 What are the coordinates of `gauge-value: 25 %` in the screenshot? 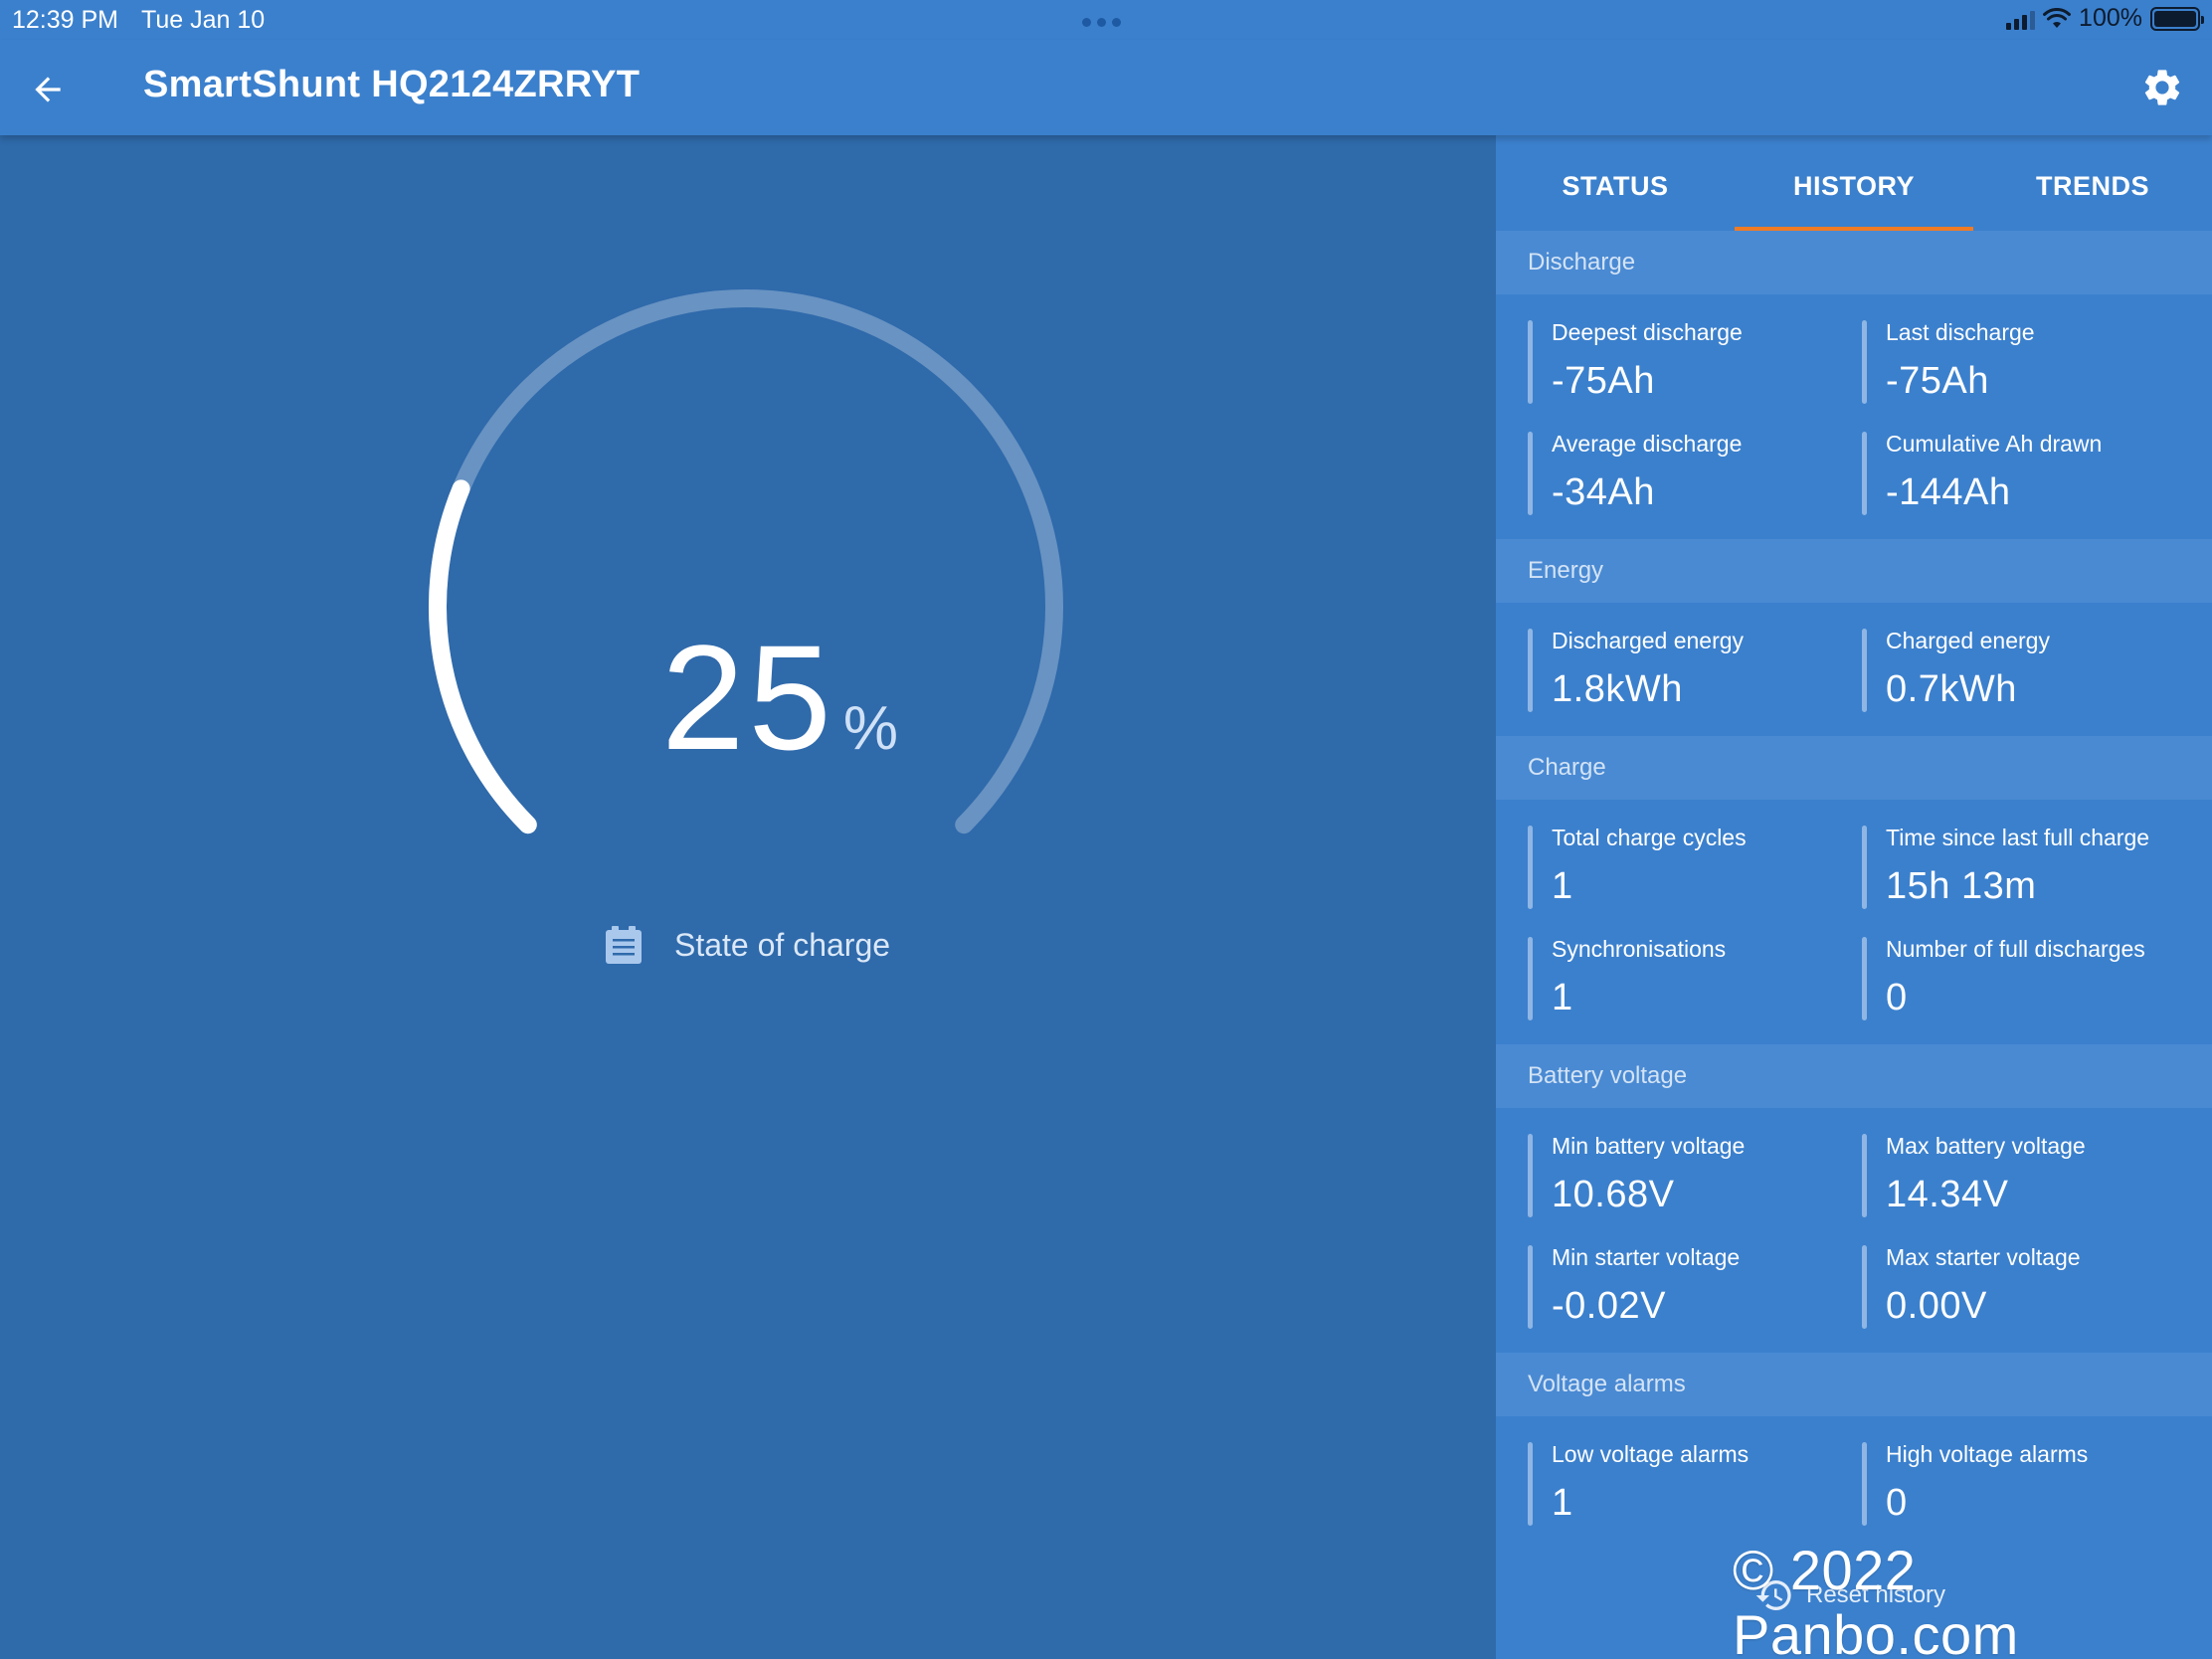 It's located at (779, 698).